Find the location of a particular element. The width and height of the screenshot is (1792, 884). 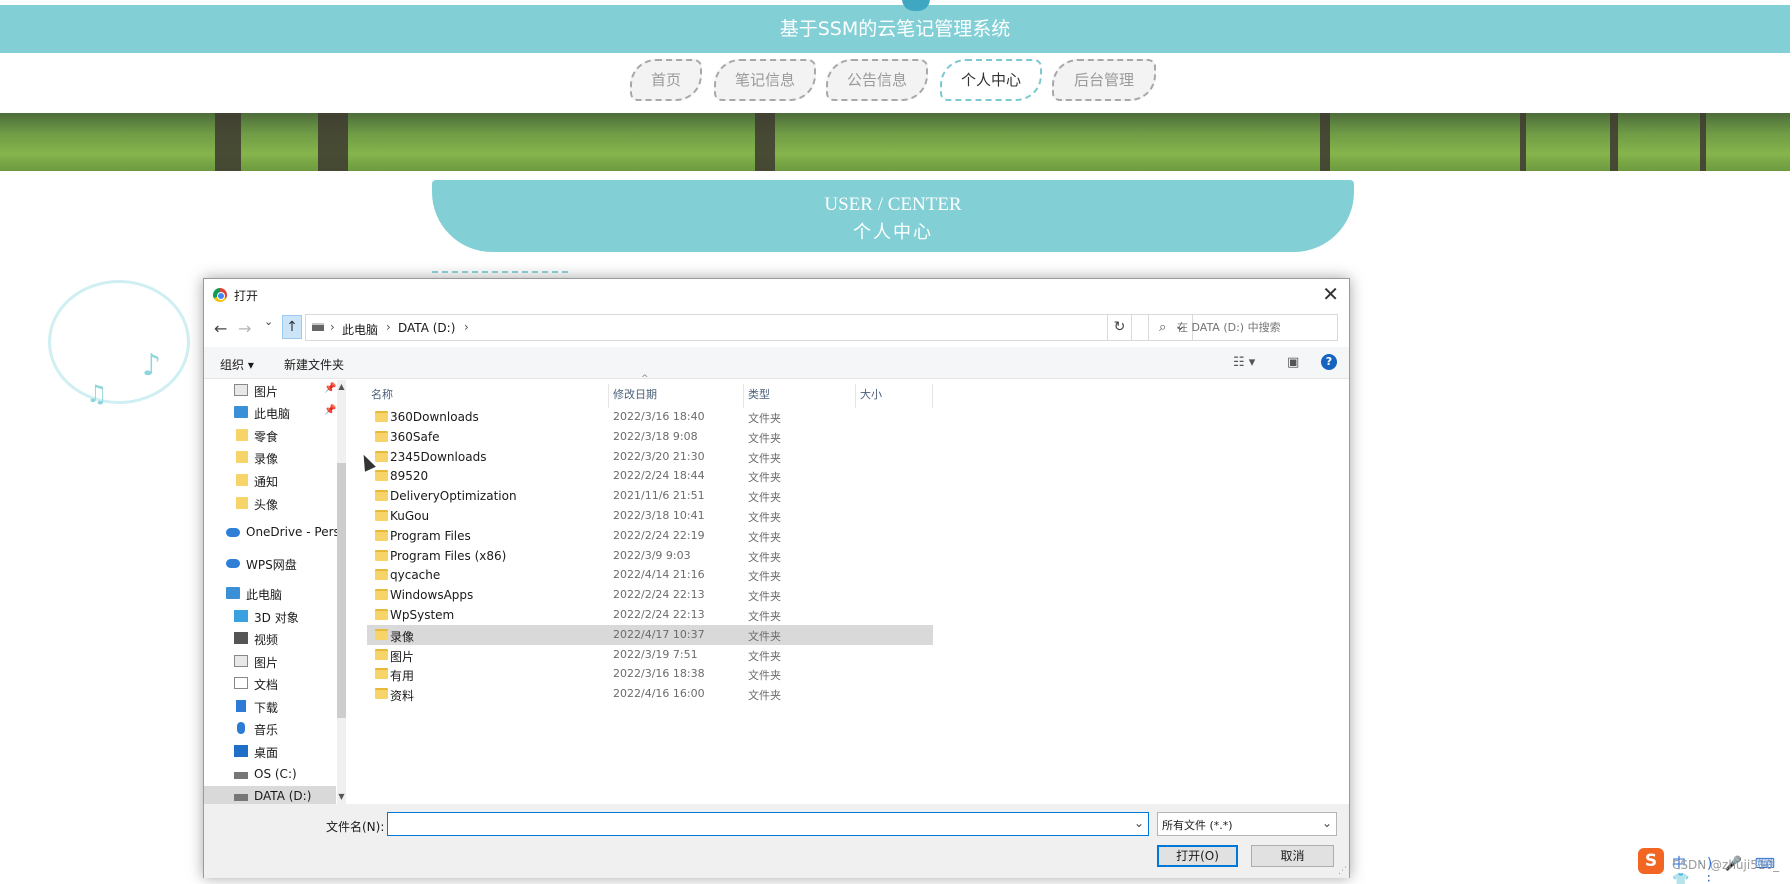

file-name: 有用 is located at coordinates (402, 676).